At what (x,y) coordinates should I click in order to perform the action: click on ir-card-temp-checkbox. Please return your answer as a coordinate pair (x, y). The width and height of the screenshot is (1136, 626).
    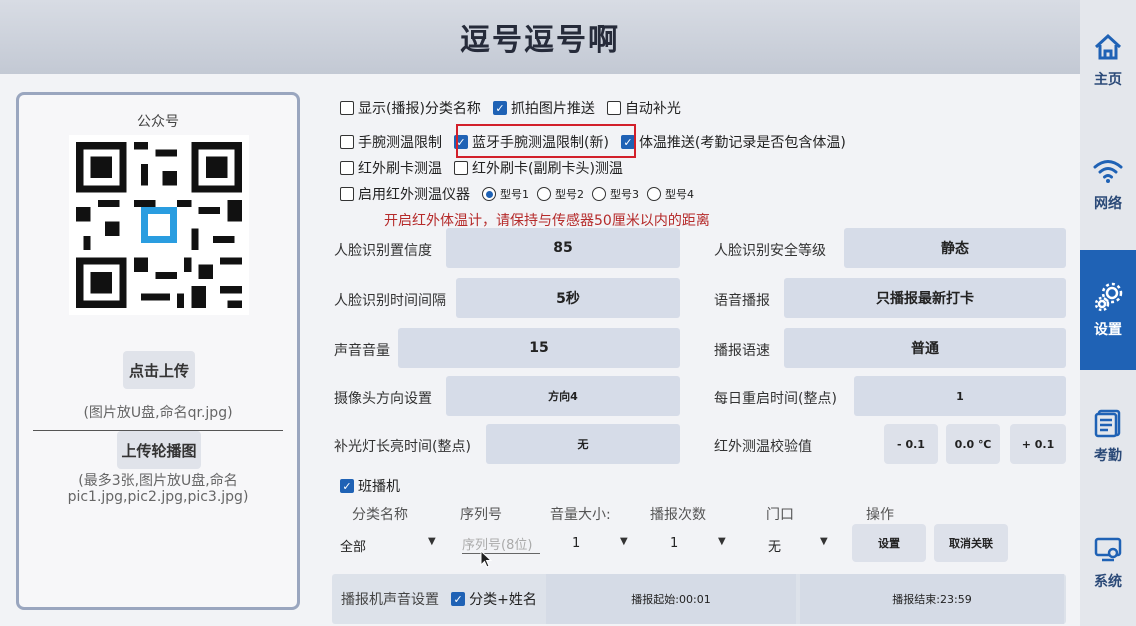
    Looking at the image, I should click on (347, 168).